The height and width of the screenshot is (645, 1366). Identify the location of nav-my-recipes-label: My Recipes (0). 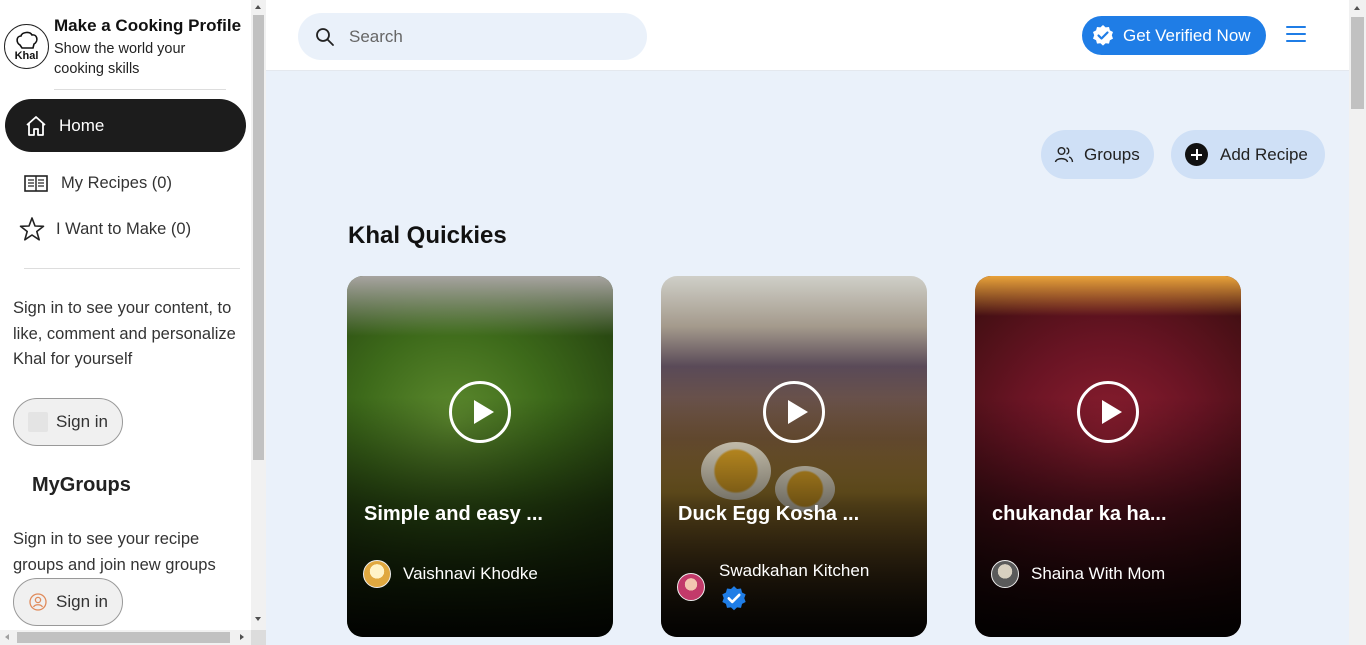
(116, 182).